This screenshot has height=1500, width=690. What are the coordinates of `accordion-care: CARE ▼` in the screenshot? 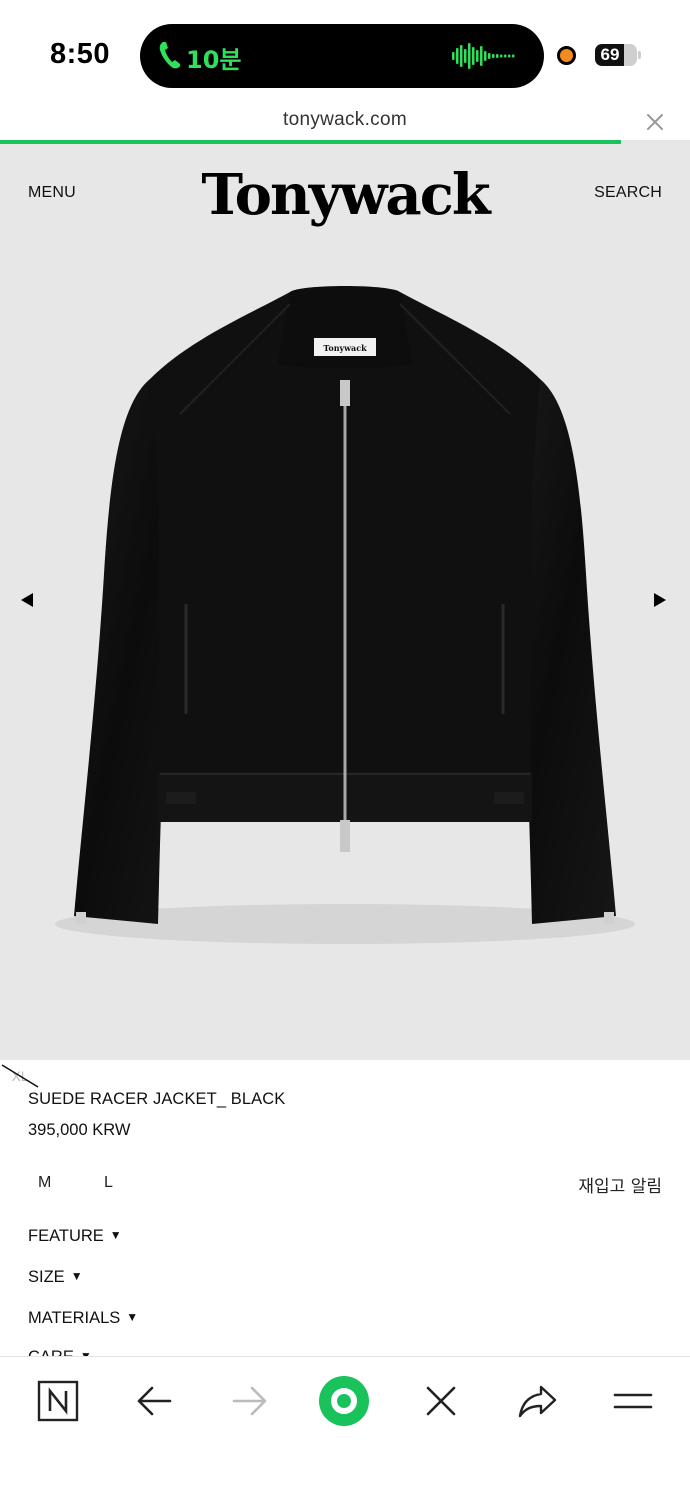 It's located at (60, 1352).